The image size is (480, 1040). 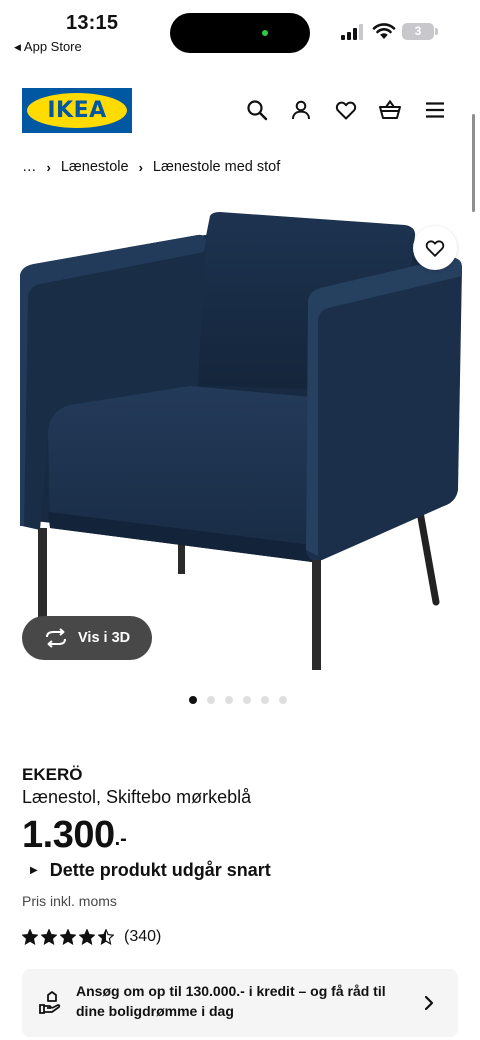 I want to click on battery-level: 3, so click(x=418, y=31).